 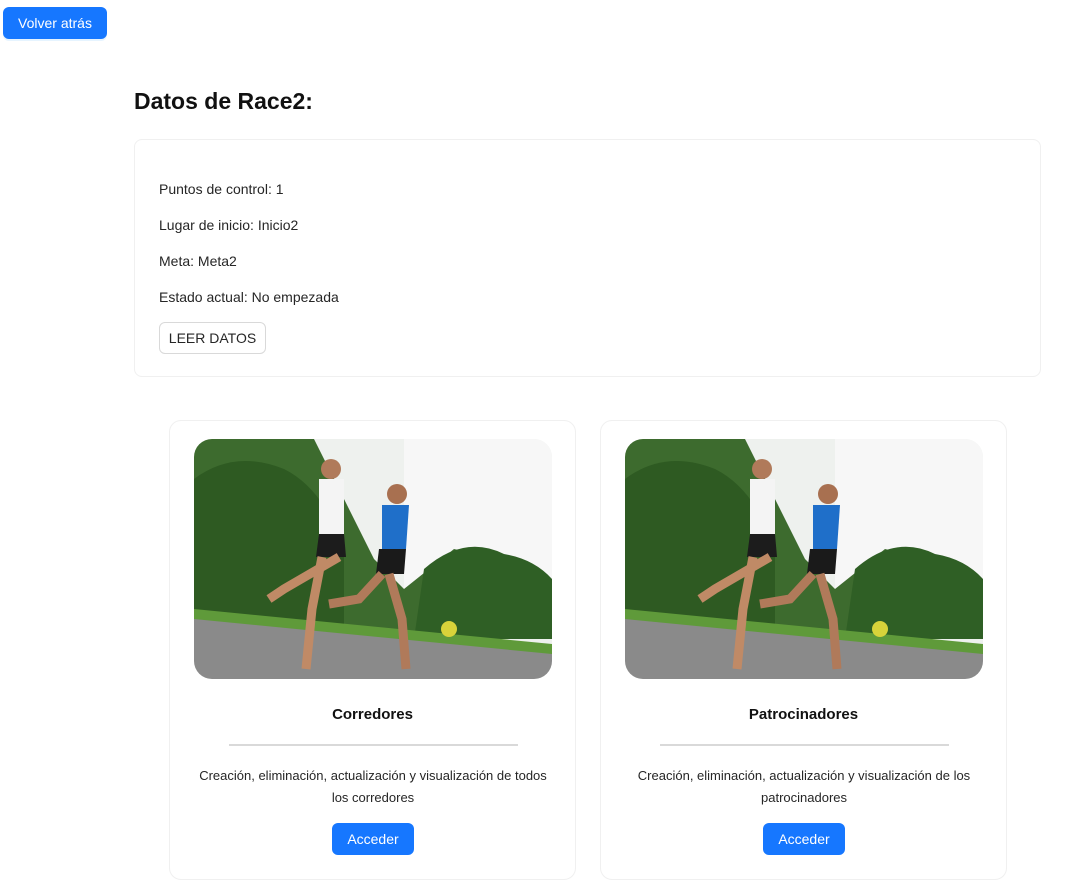 What do you see at coordinates (212, 338) in the screenshot?
I see `read-data-button: LEER DATOS` at bounding box center [212, 338].